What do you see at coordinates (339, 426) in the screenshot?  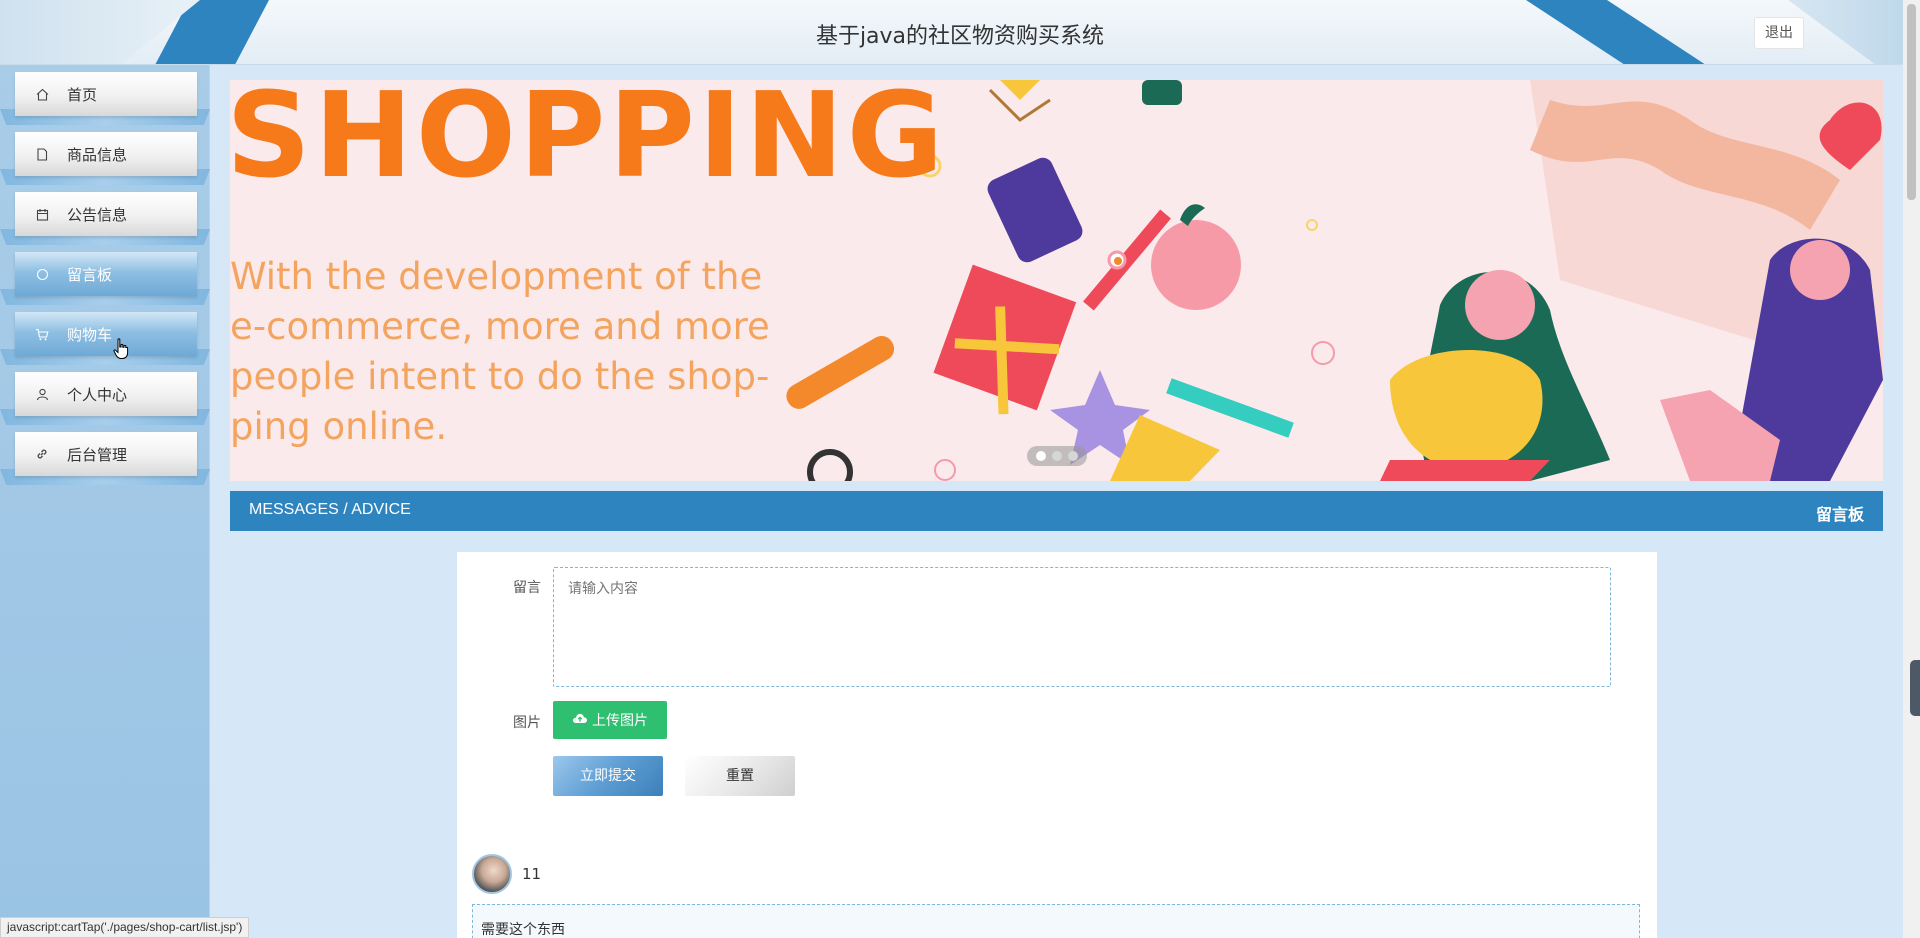 I see `banner-tagline-line: ping online.` at bounding box center [339, 426].